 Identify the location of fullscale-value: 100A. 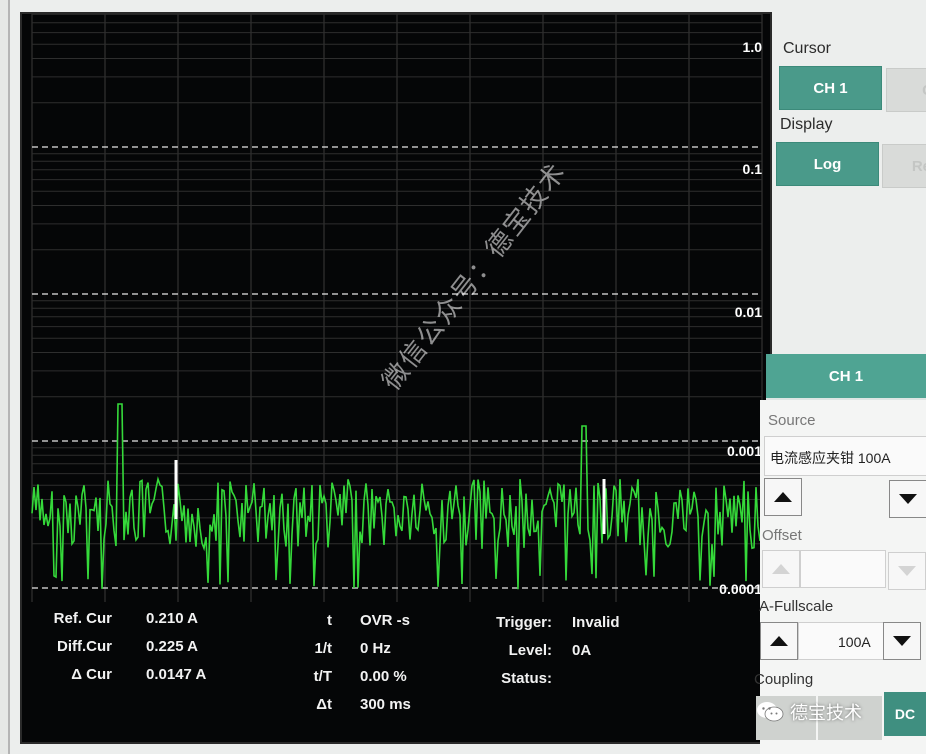
(854, 642).